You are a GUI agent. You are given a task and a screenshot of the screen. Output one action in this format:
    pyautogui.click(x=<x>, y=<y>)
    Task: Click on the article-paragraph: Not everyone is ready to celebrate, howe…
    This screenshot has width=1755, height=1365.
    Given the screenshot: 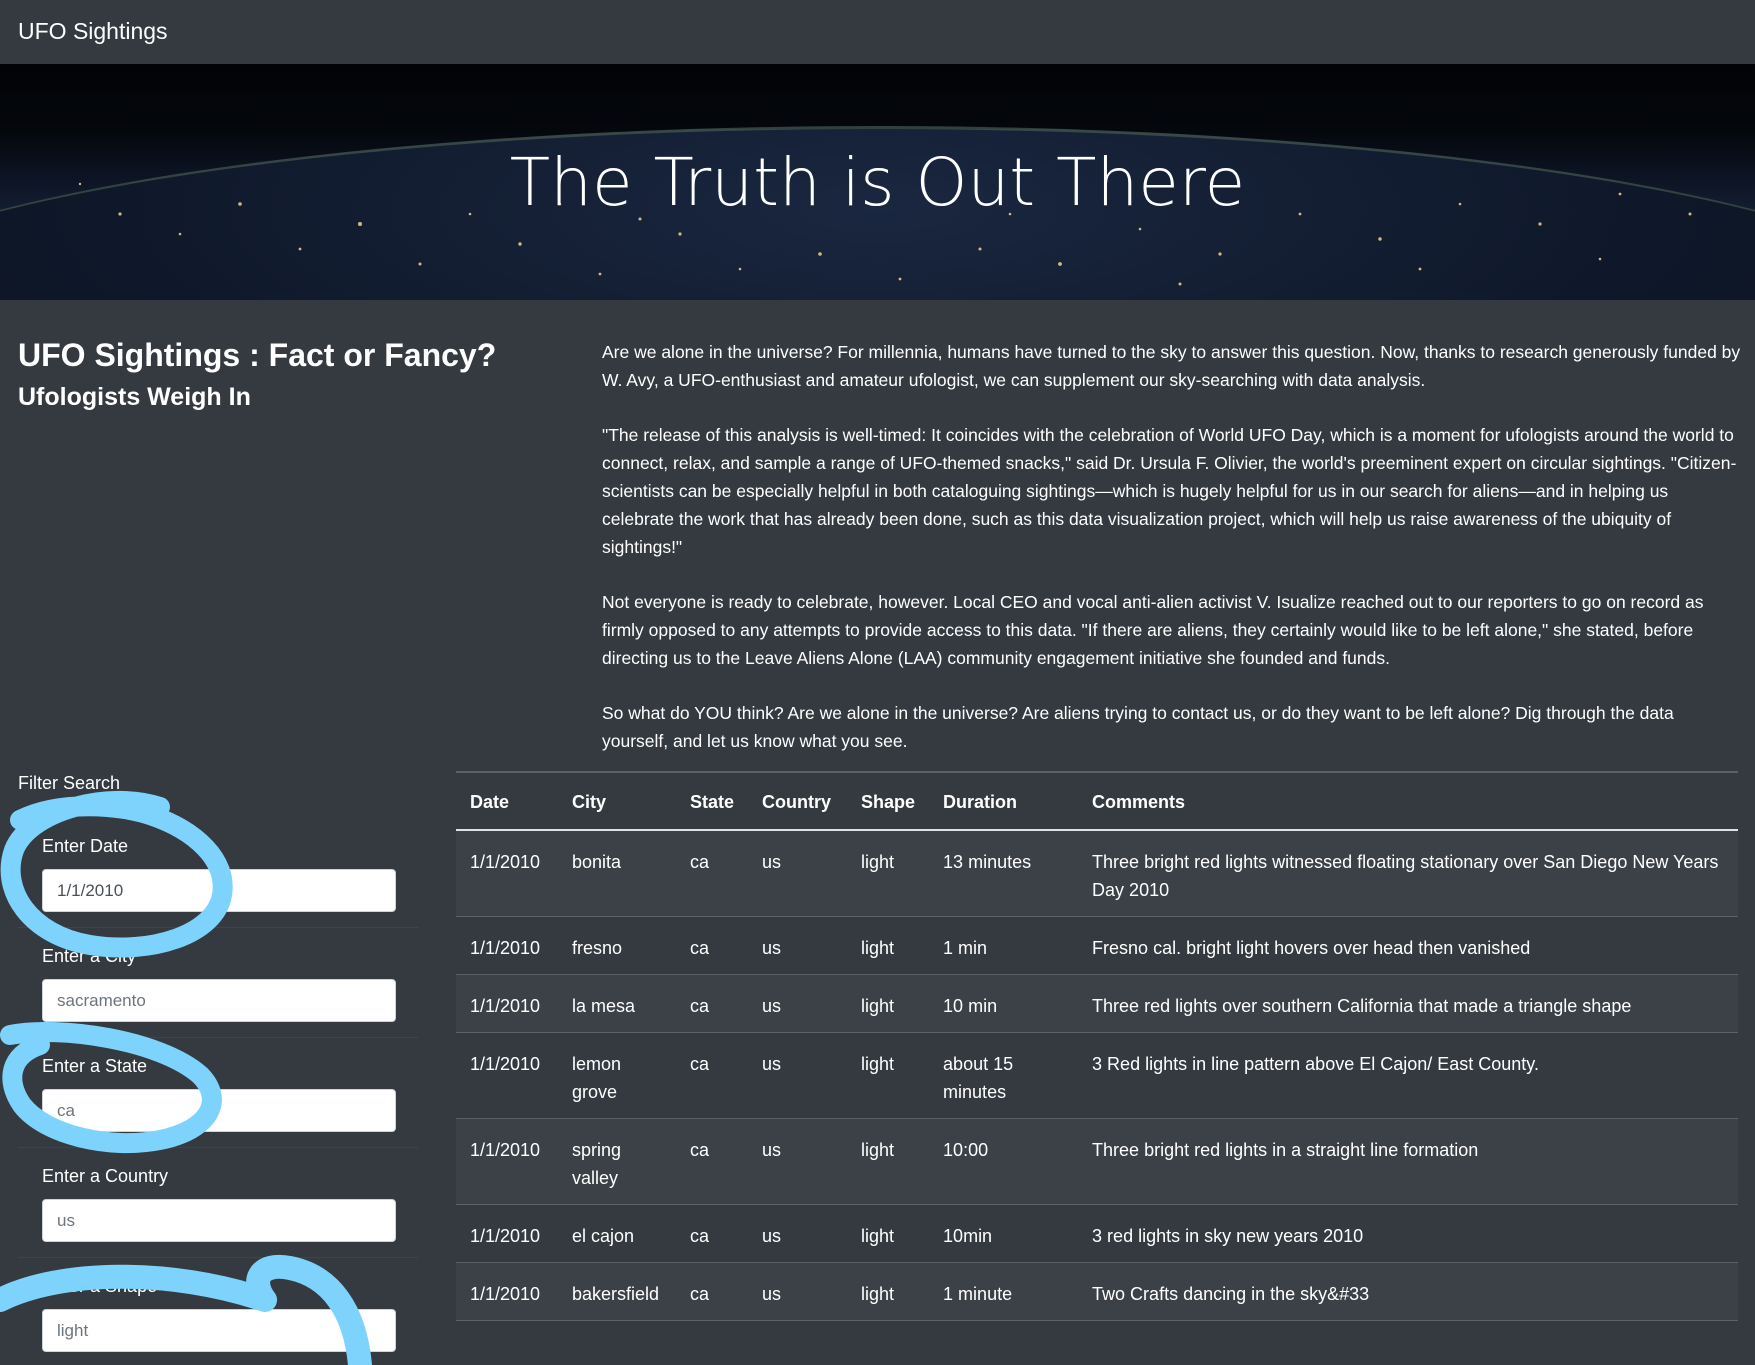 What is the action you would take?
    pyautogui.click(x=1153, y=630)
    